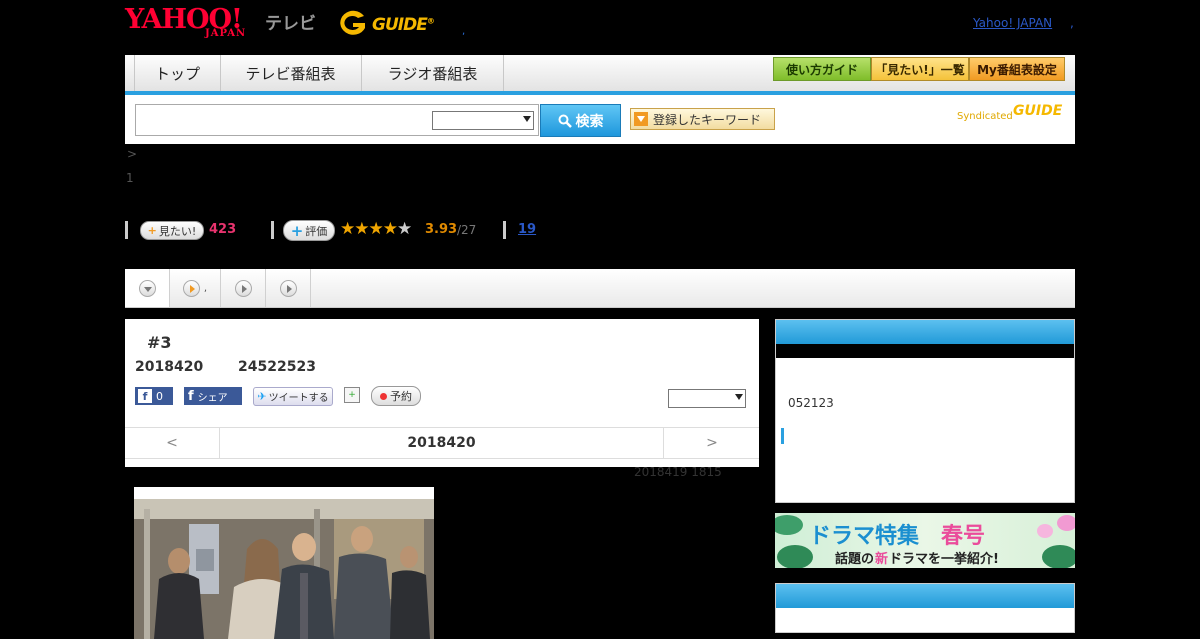  Describe the element at coordinates (467, 230) in the screenshot. I see `rating-count: /27` at that location.